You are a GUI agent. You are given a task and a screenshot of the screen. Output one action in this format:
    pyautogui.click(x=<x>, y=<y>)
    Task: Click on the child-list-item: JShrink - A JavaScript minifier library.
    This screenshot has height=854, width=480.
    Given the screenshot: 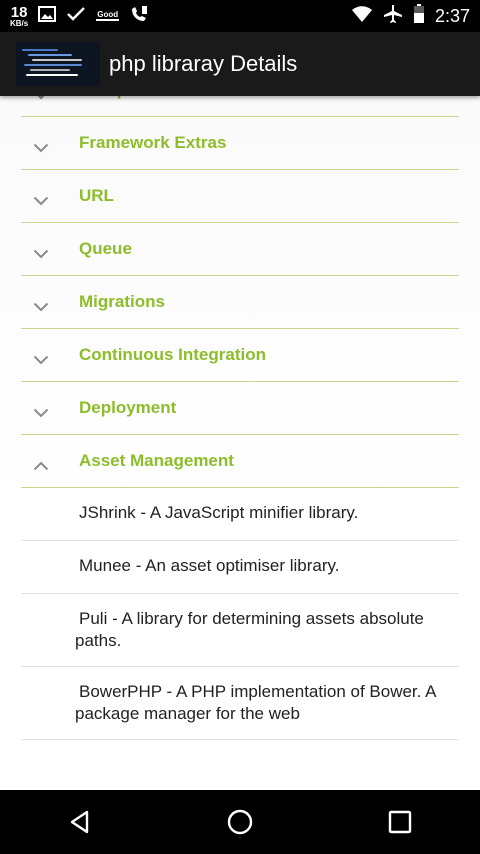 What is the action you would take?
    pyautogui.click(x=240, y=514)
    